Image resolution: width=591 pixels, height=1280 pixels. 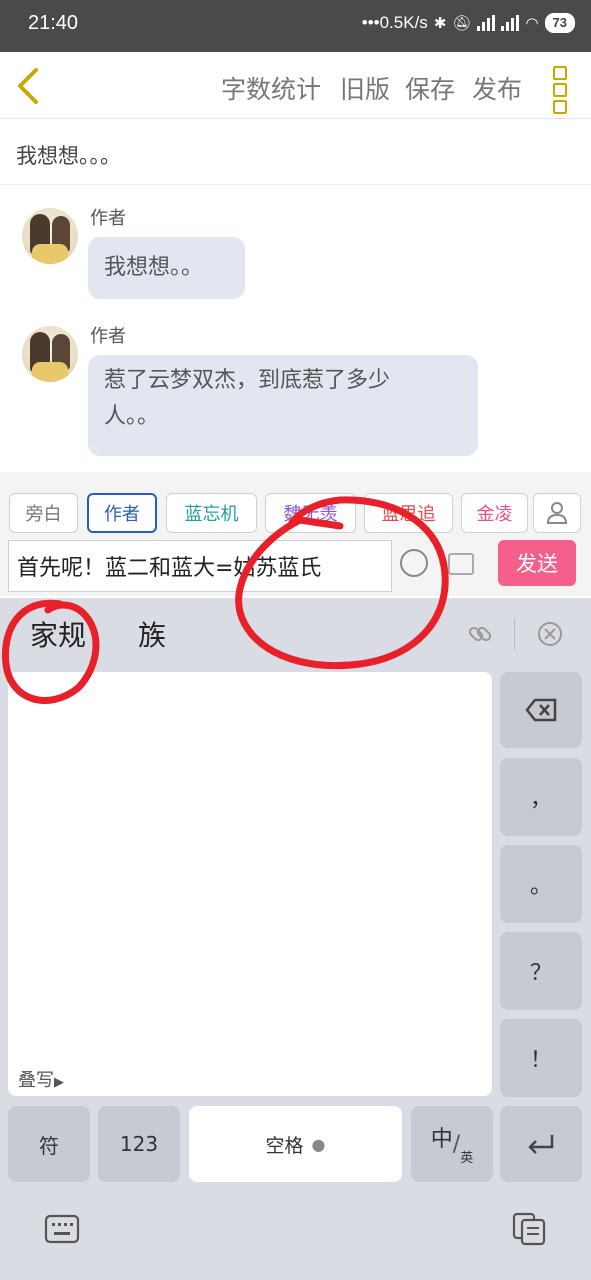 I want to click on backspace-key, so click(x=541, y=710).